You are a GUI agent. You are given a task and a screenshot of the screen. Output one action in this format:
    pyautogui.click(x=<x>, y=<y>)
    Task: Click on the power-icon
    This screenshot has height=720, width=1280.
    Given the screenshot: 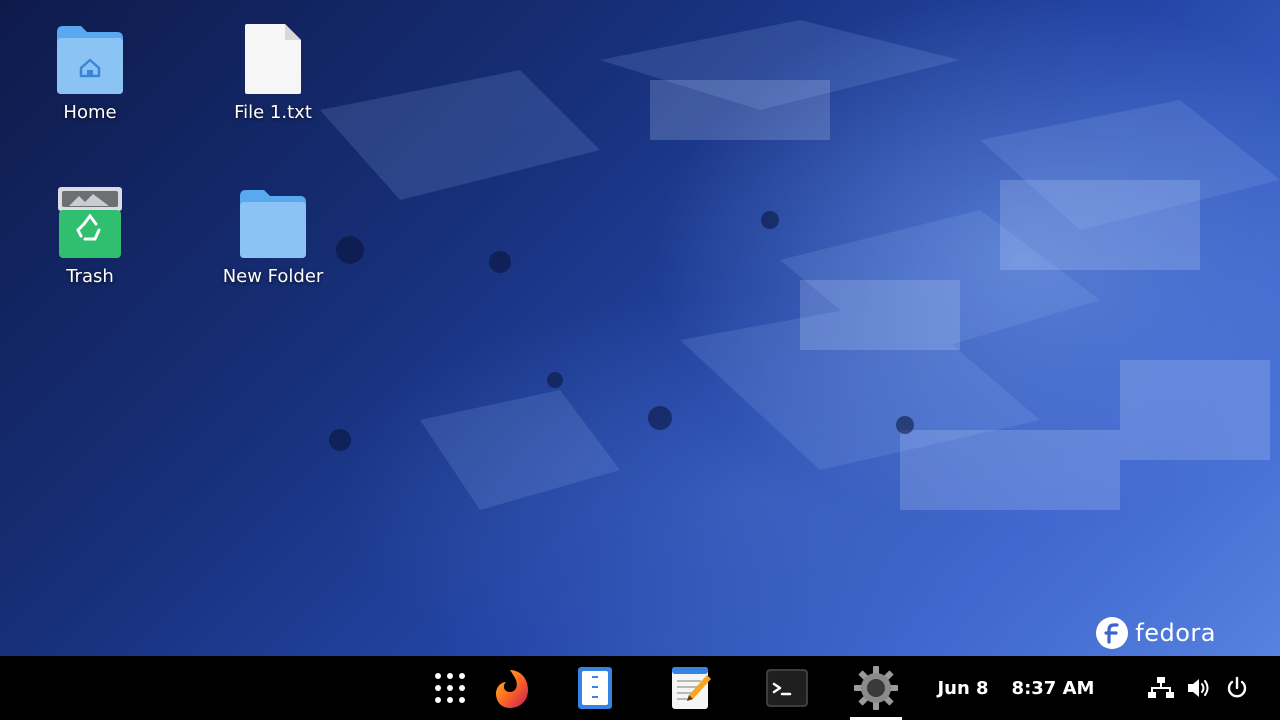 What is the action you would take?
    pyautogui.click(x=1237, y=687)
    